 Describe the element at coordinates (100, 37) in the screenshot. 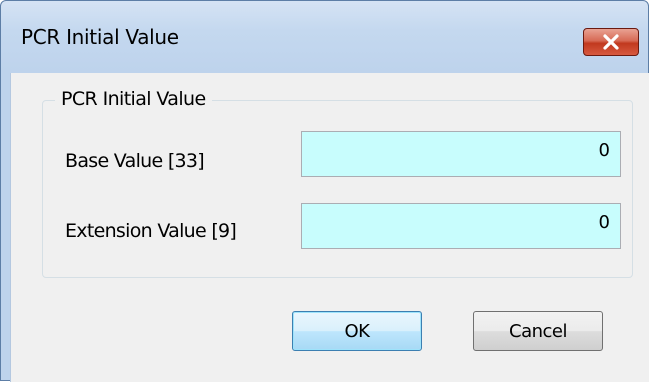

I see `window-title: PCR Initial Value` at that location.